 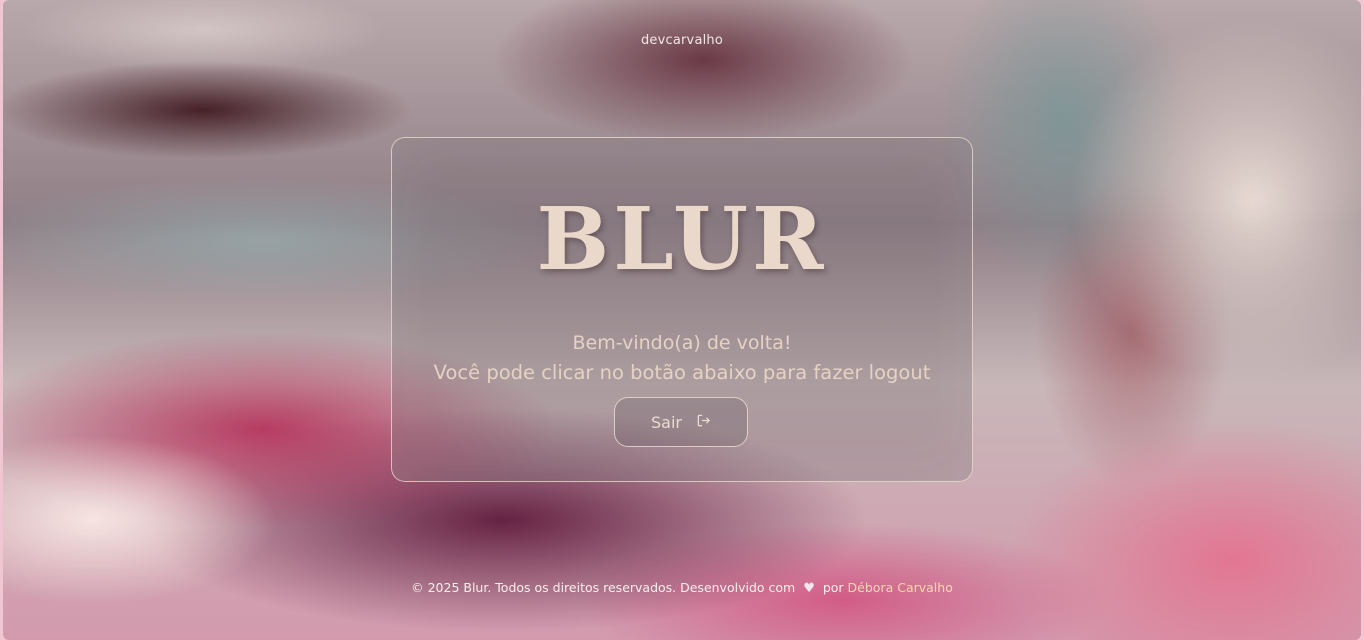 What do you see at coordinates (682, 239) in the screenshot?
I see `blur-logo: BLUR` at bounding box center [682, 239].